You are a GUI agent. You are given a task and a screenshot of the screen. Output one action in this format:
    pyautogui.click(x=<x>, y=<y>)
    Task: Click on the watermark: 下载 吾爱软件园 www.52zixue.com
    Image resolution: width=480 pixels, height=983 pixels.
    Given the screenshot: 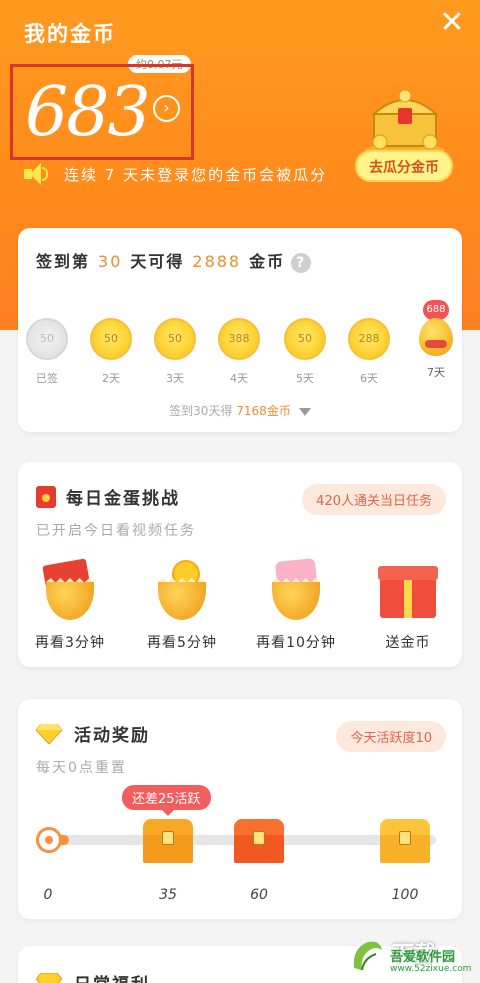 What is the action you would take?
    pyautogui.click(x=415, y=956)
    